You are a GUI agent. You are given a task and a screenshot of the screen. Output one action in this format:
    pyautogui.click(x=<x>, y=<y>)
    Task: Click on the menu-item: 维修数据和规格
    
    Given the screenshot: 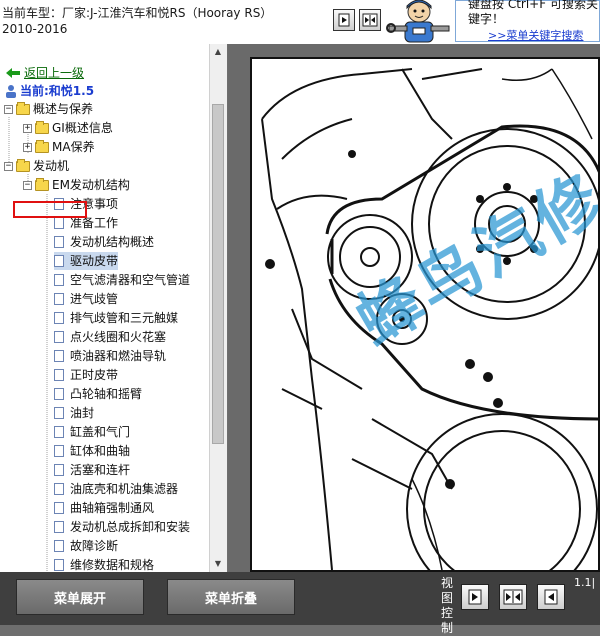 What is the action you would take?
    pyautogui.click(x=104, y=564)
    